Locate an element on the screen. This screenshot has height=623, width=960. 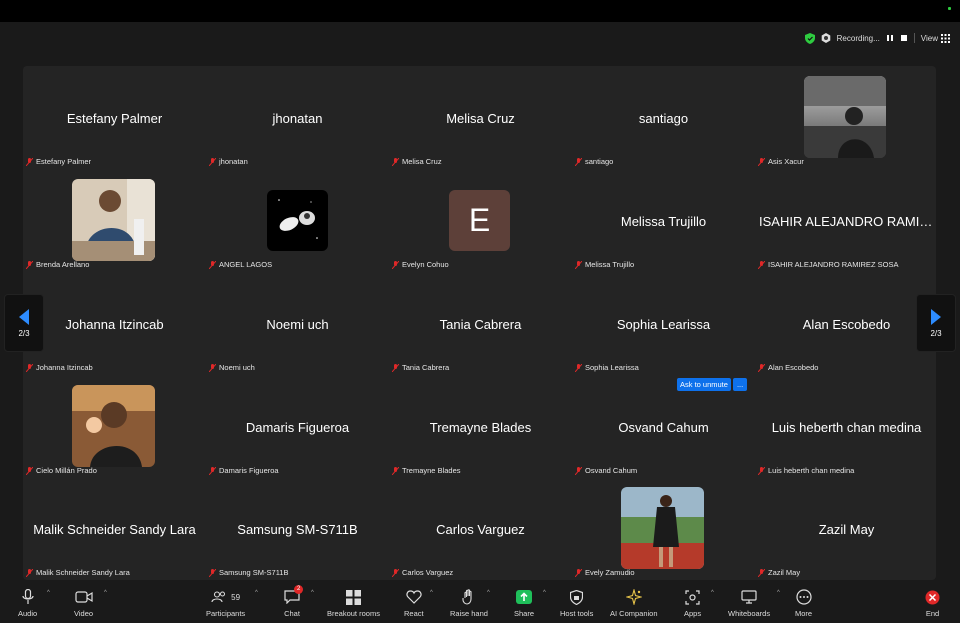
participant-name-label: Tania Cabrera is located at coordinates (420, 367).